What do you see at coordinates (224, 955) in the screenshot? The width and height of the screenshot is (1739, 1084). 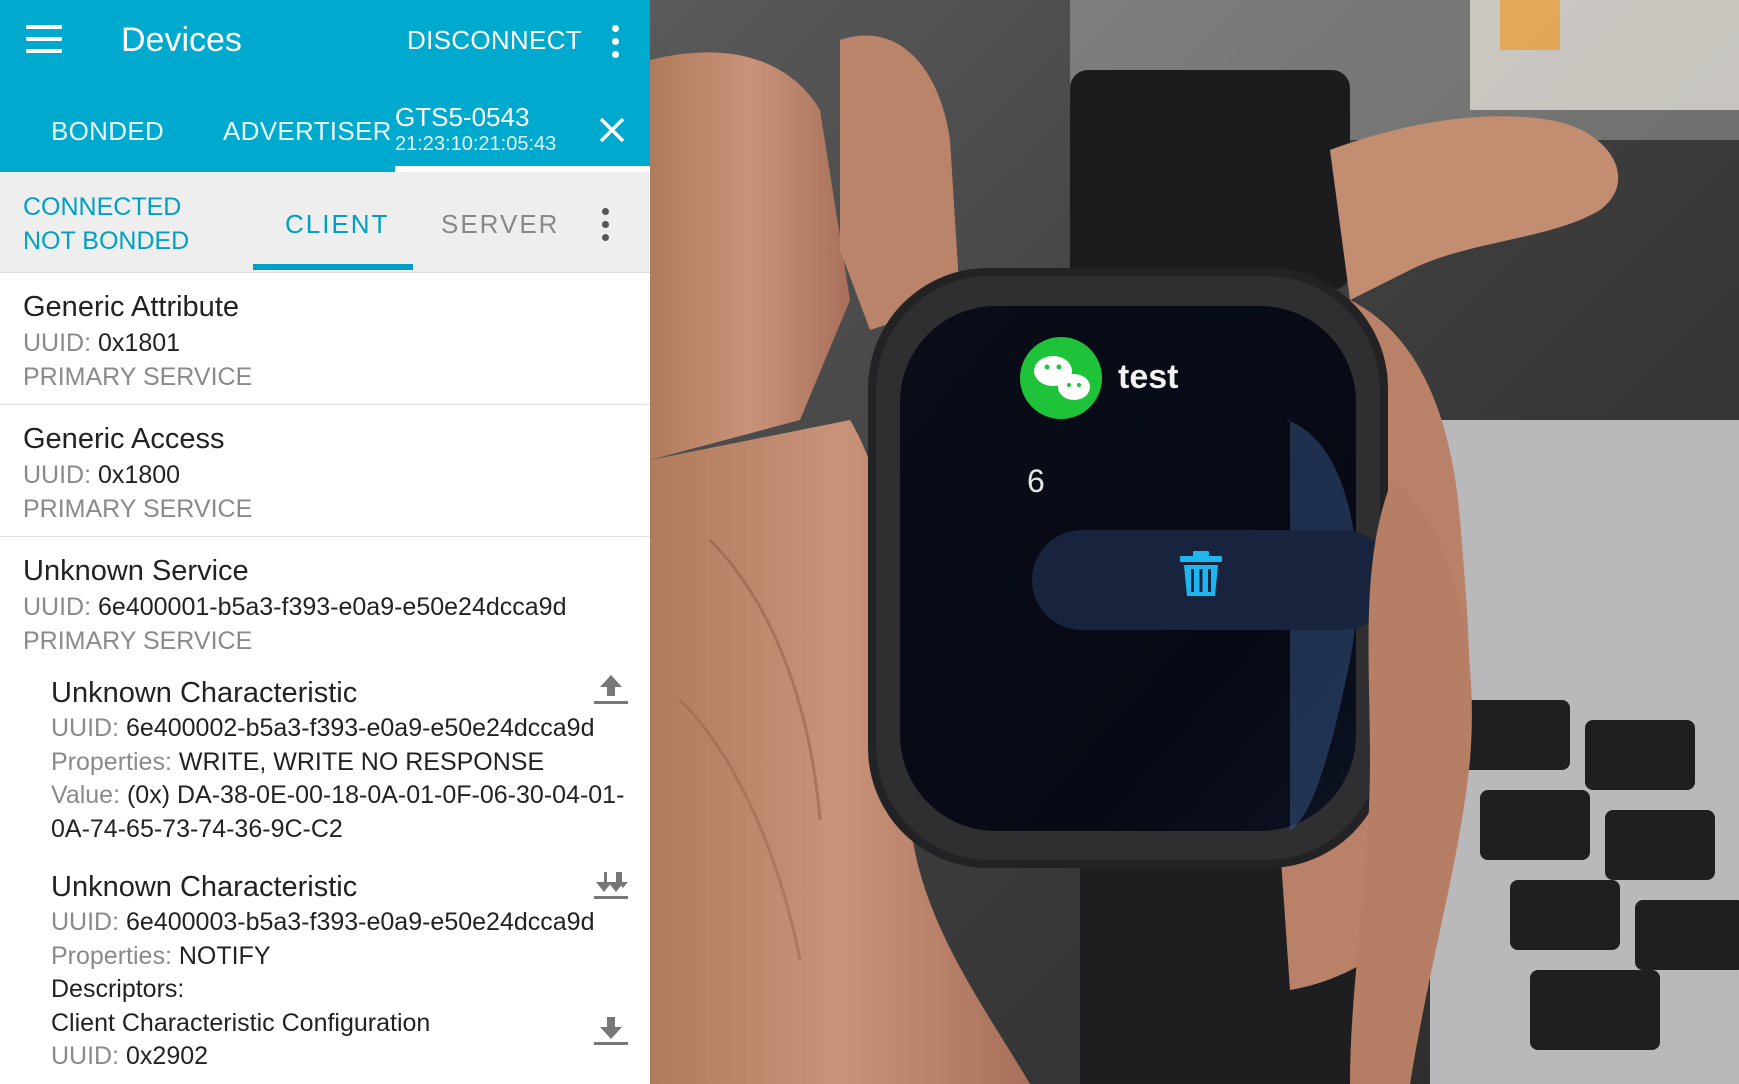 I see `characteristic-properties: NOTIFY` at bounding box center [224, 955].